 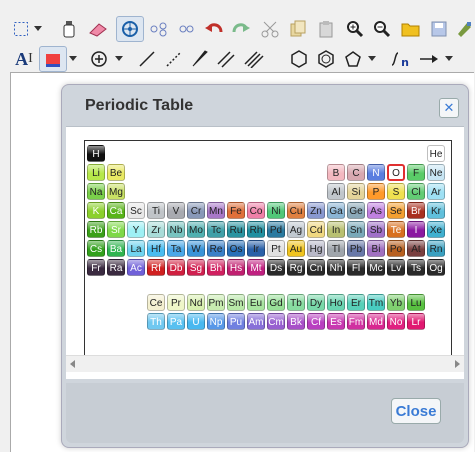 I want to click on hexagon-icon, so click(x=299, y=59).